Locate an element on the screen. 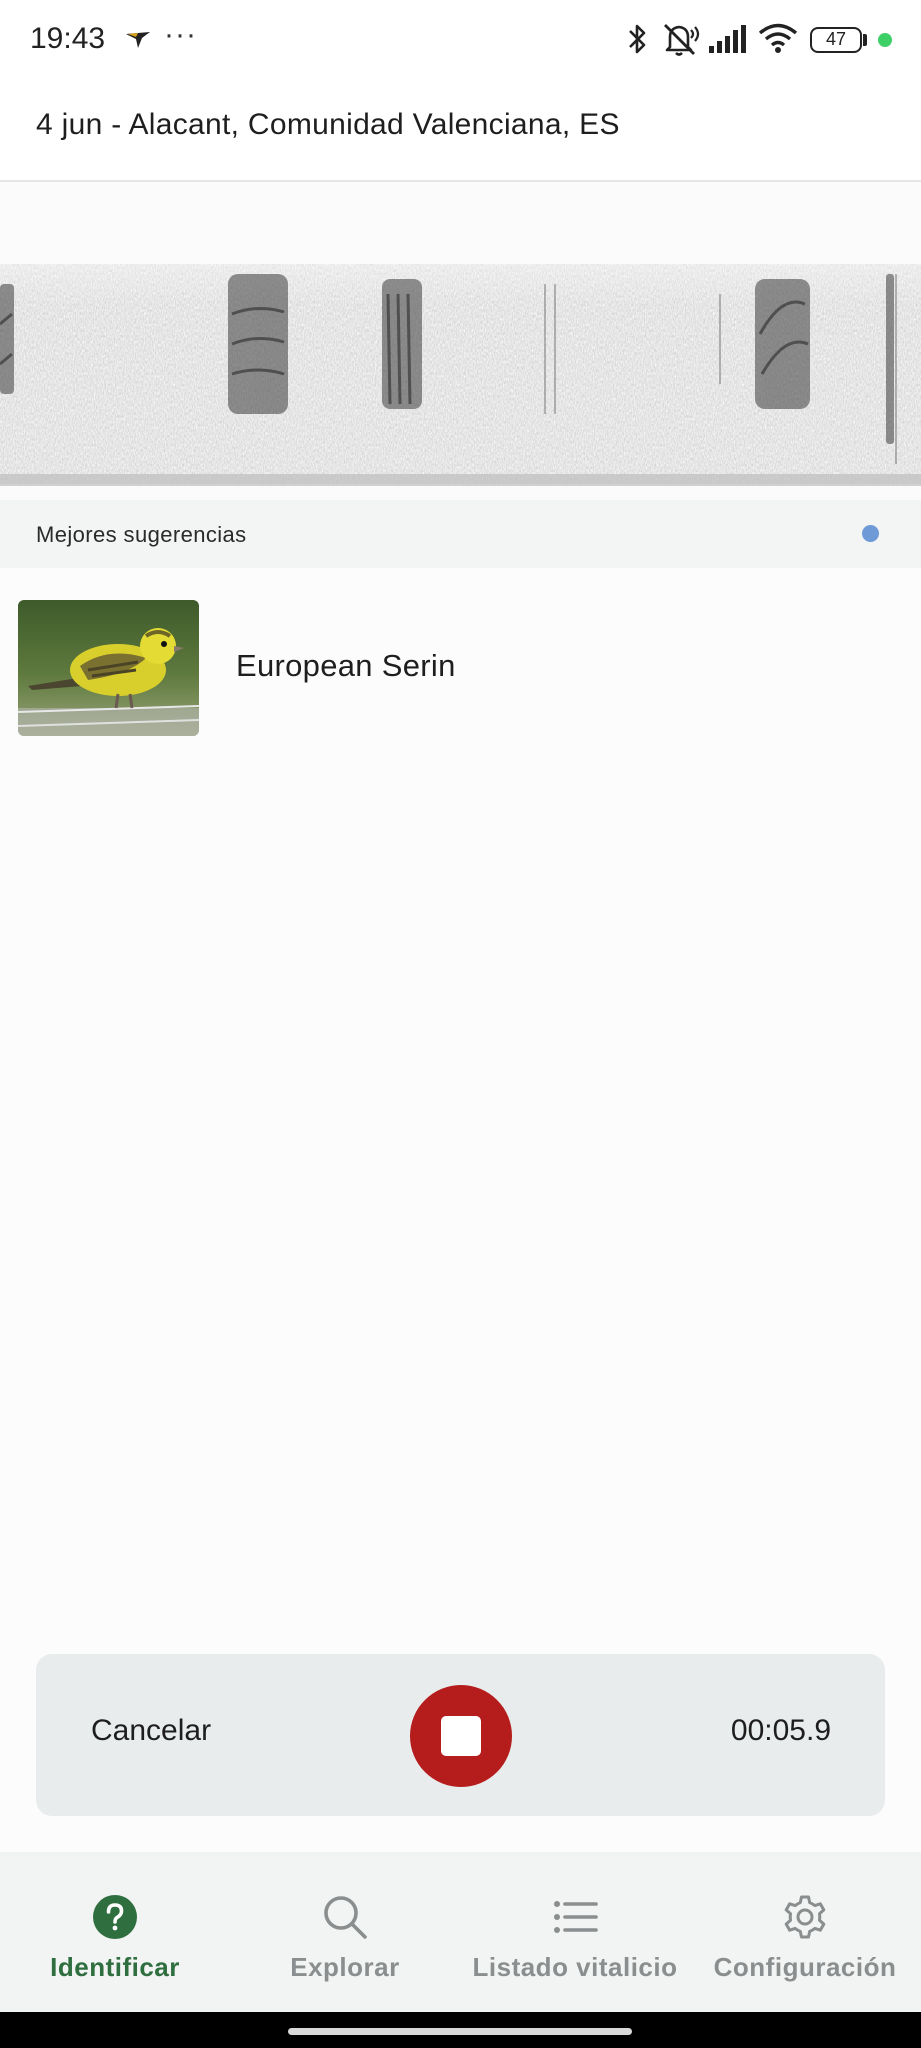  bluetooth-icon is located at coordinates (637, 39).